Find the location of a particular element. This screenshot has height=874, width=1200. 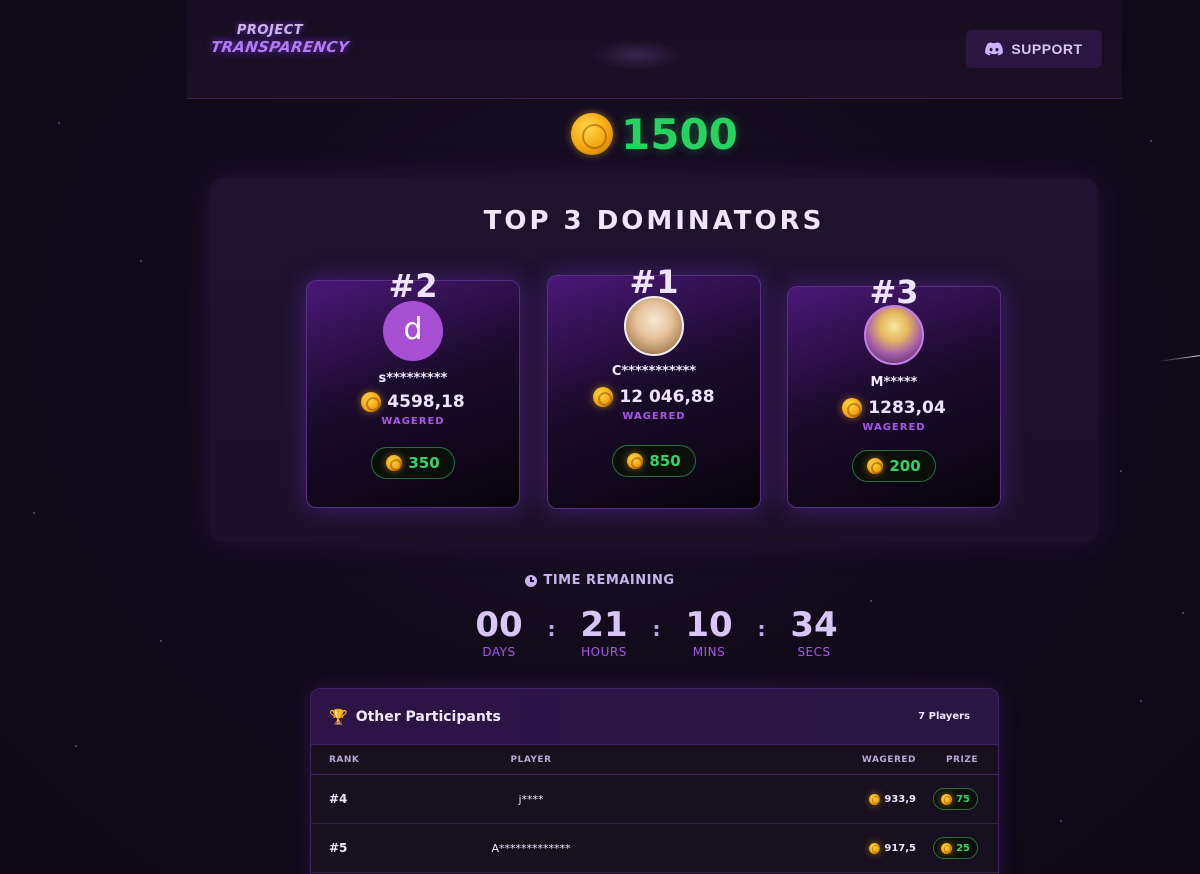

wagered-value: 12 046,88 is located at coordinates (667, 397).